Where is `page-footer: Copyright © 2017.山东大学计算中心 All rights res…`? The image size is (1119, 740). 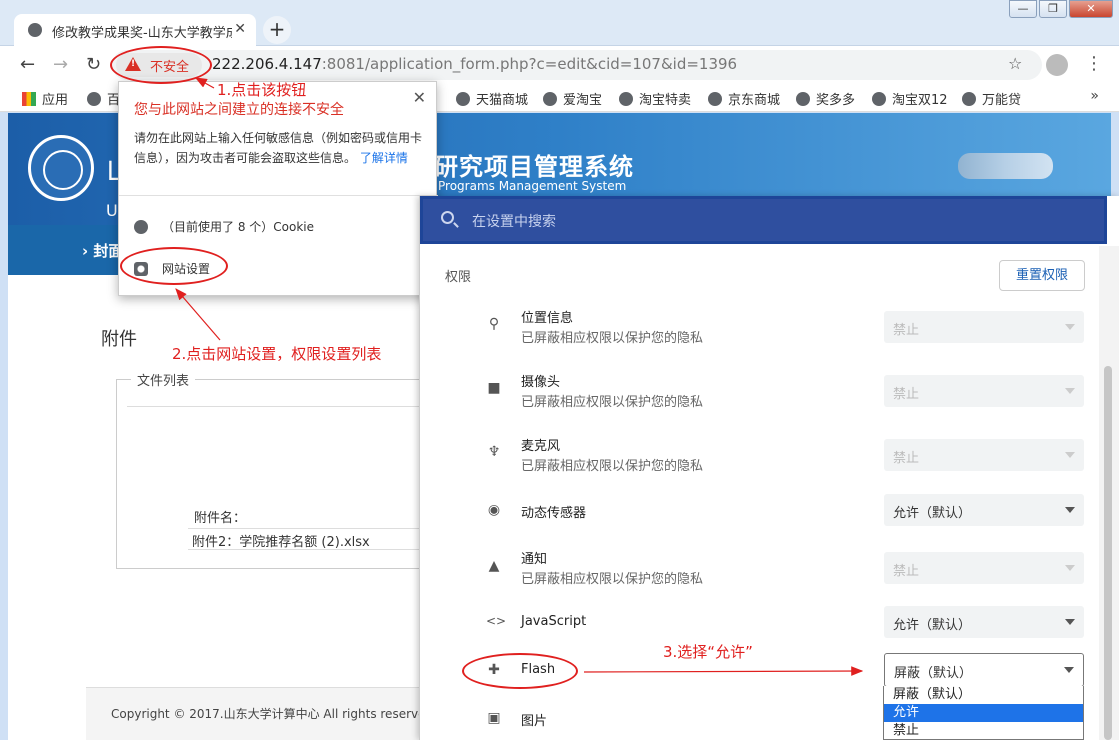 page-footer: Copyright © 2017.山东大学计算中心 All rights res… is located at coordinates (259, 713).